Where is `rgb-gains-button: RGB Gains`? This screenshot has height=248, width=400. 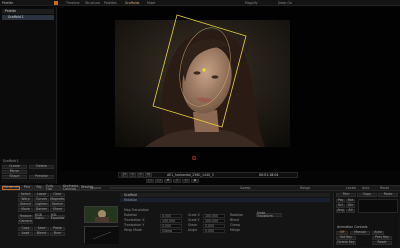
rgb-gains-button: RGB Gains is located at coordinates (41, 216).